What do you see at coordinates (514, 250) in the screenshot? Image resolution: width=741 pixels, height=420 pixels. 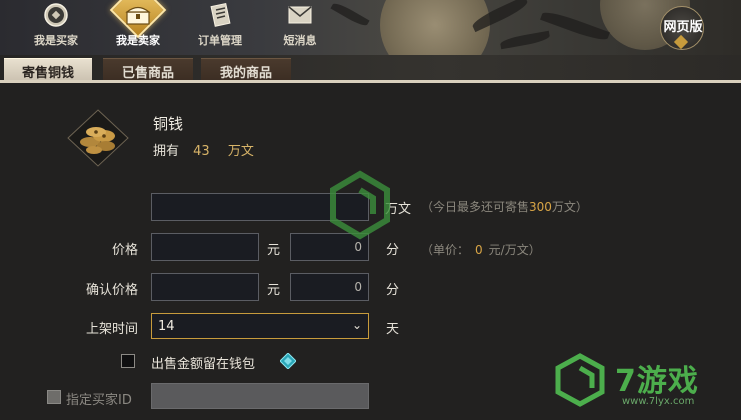 I see `unit-price-suffix: 元/万文）` at bounding box center [514, 250].